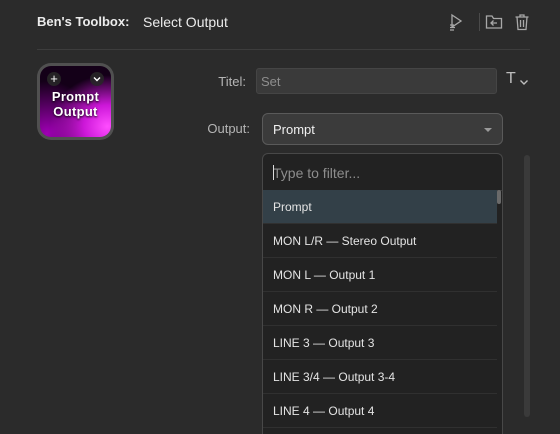  I want to click on option-item: MON R — Output 2, so click(380, 309).